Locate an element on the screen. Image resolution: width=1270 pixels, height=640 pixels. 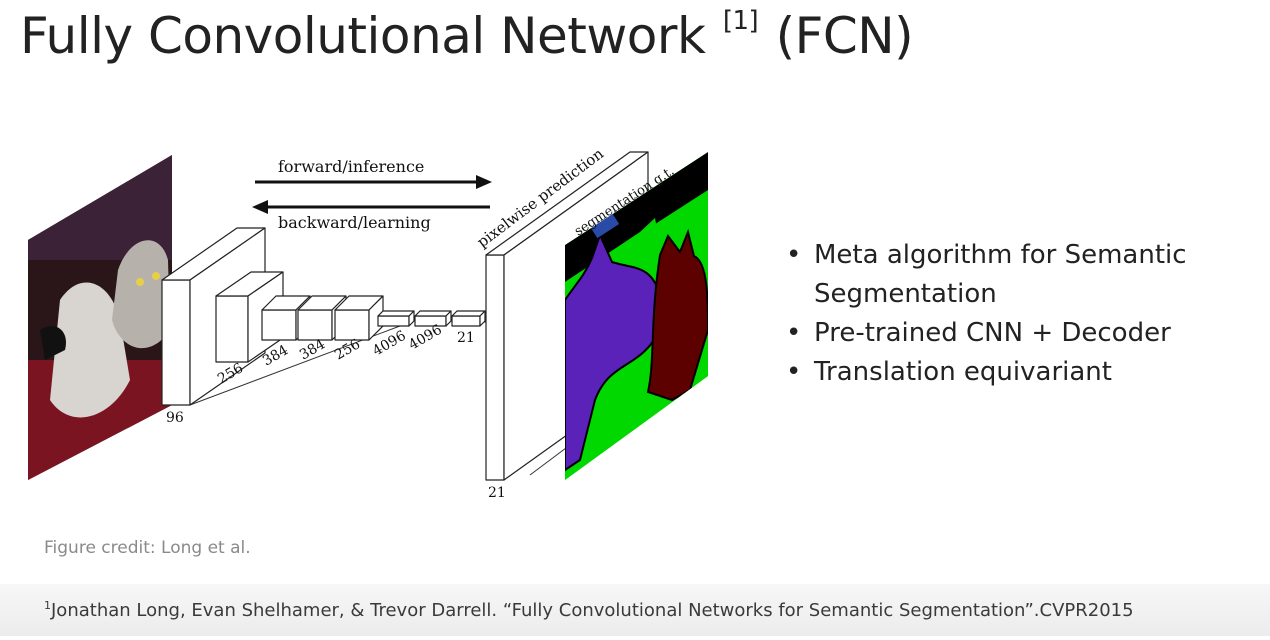
bullet-item: Translation equivariant is located at coordinates (1021, 372).